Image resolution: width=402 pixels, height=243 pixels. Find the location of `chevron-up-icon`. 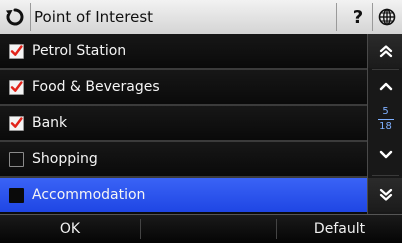

chevron-up-icon is located at coordinates (385, 86).